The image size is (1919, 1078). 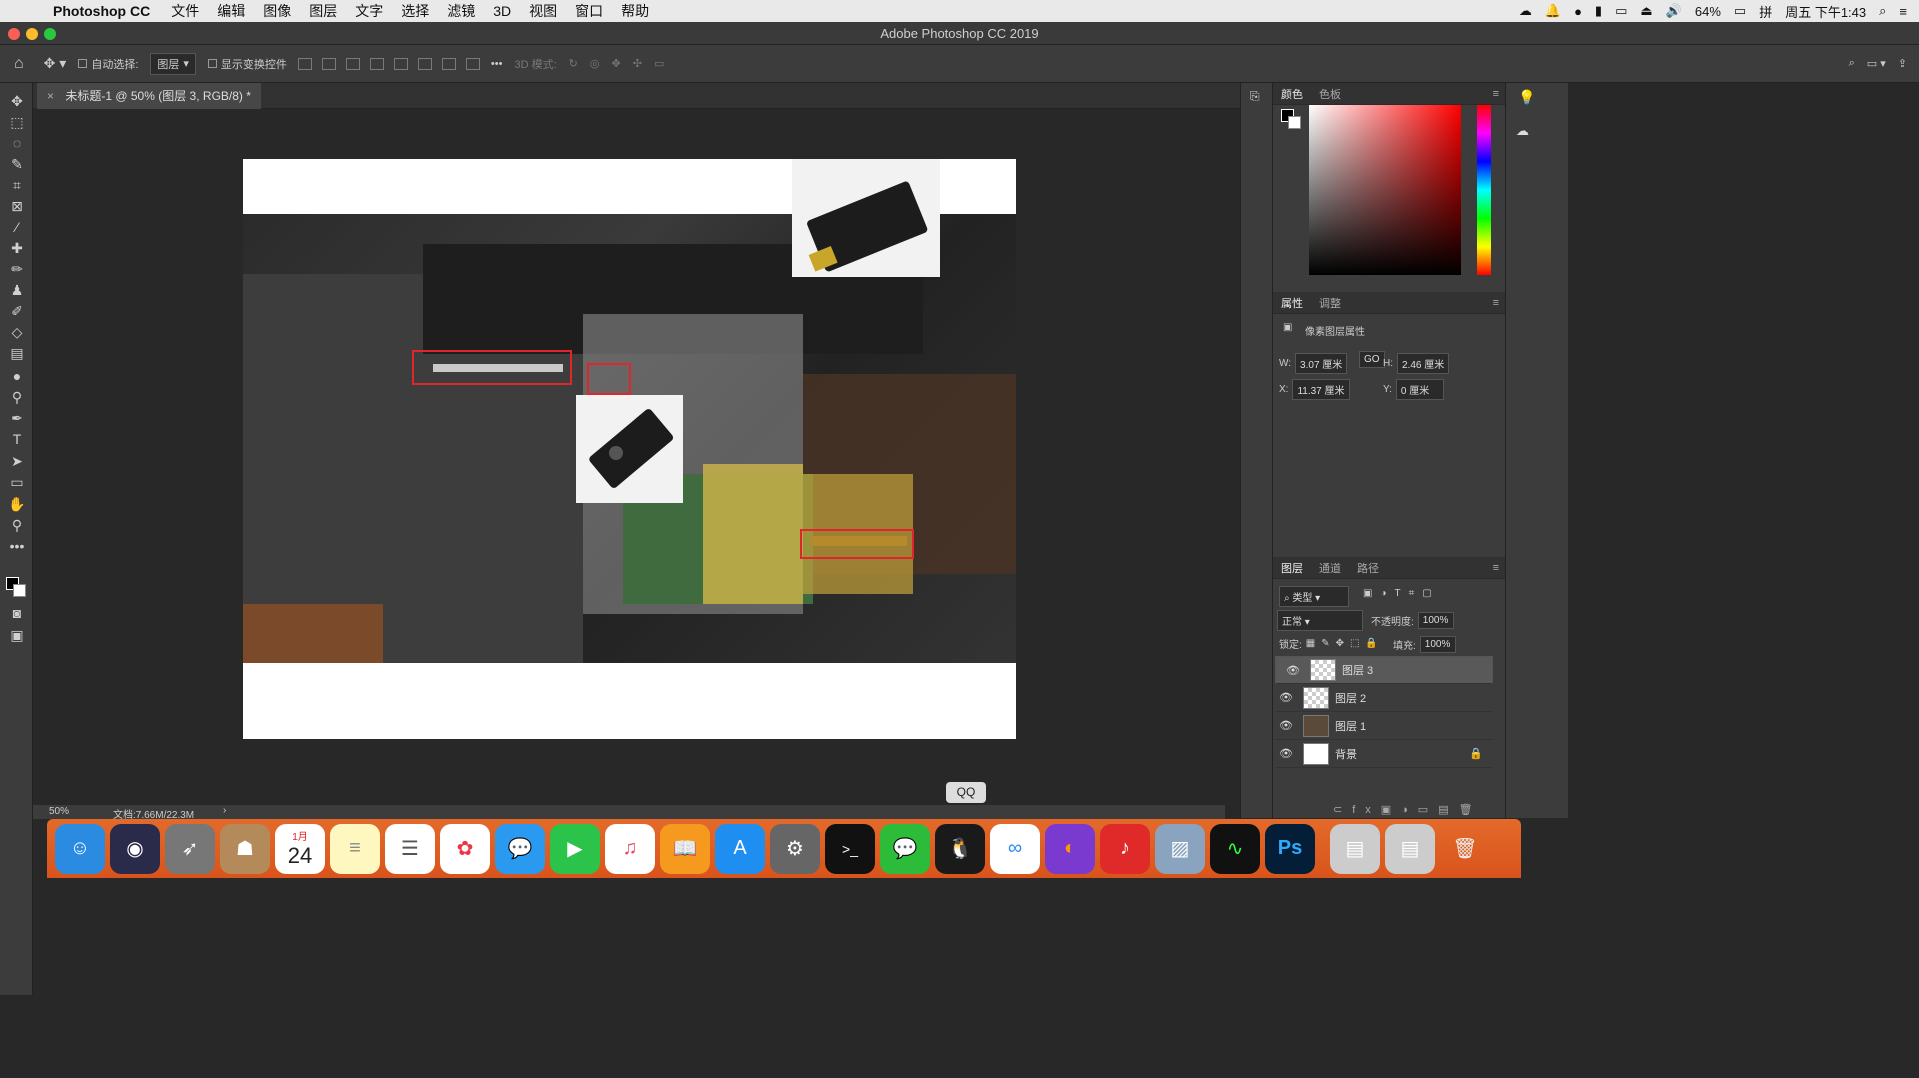 I want to click on layer-name: 图层 2, so click(x=1350, y=698).